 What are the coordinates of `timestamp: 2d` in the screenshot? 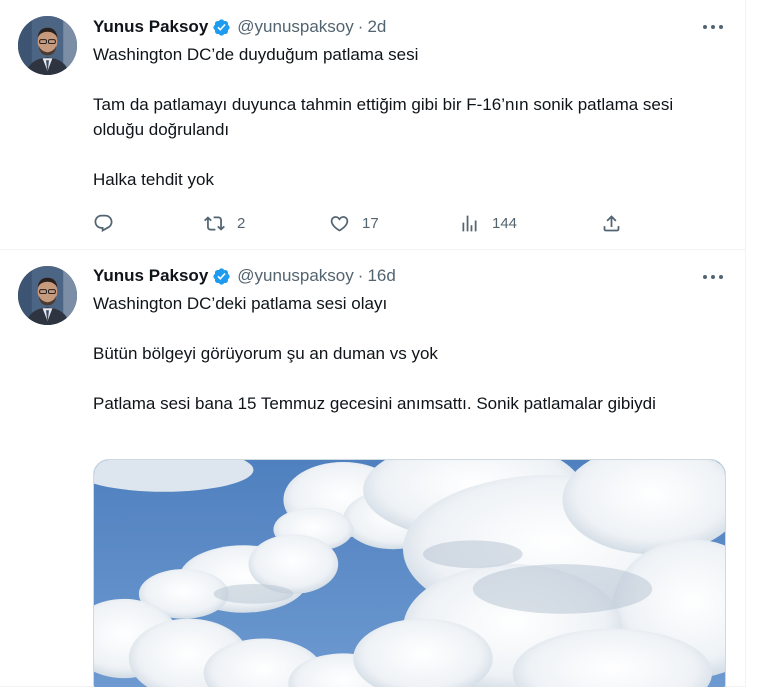 It's located at (376, 27).